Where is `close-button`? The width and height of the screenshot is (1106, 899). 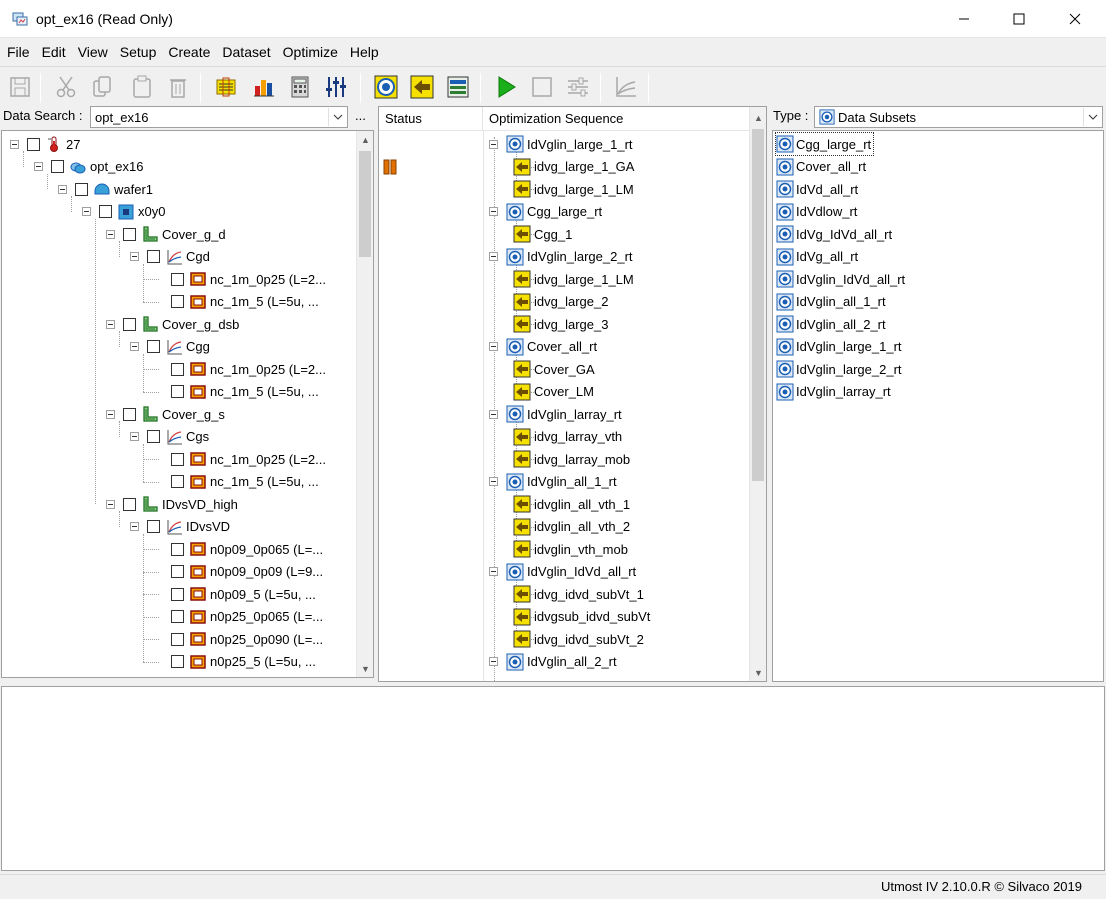 close-button is located at coordinates (1075, 19).